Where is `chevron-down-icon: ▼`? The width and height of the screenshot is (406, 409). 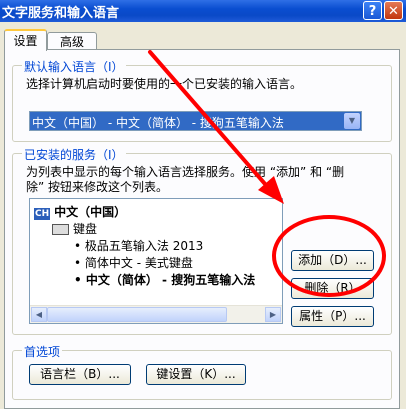
chevron-down-icon: ▼ is located at coordinates (352, 121).